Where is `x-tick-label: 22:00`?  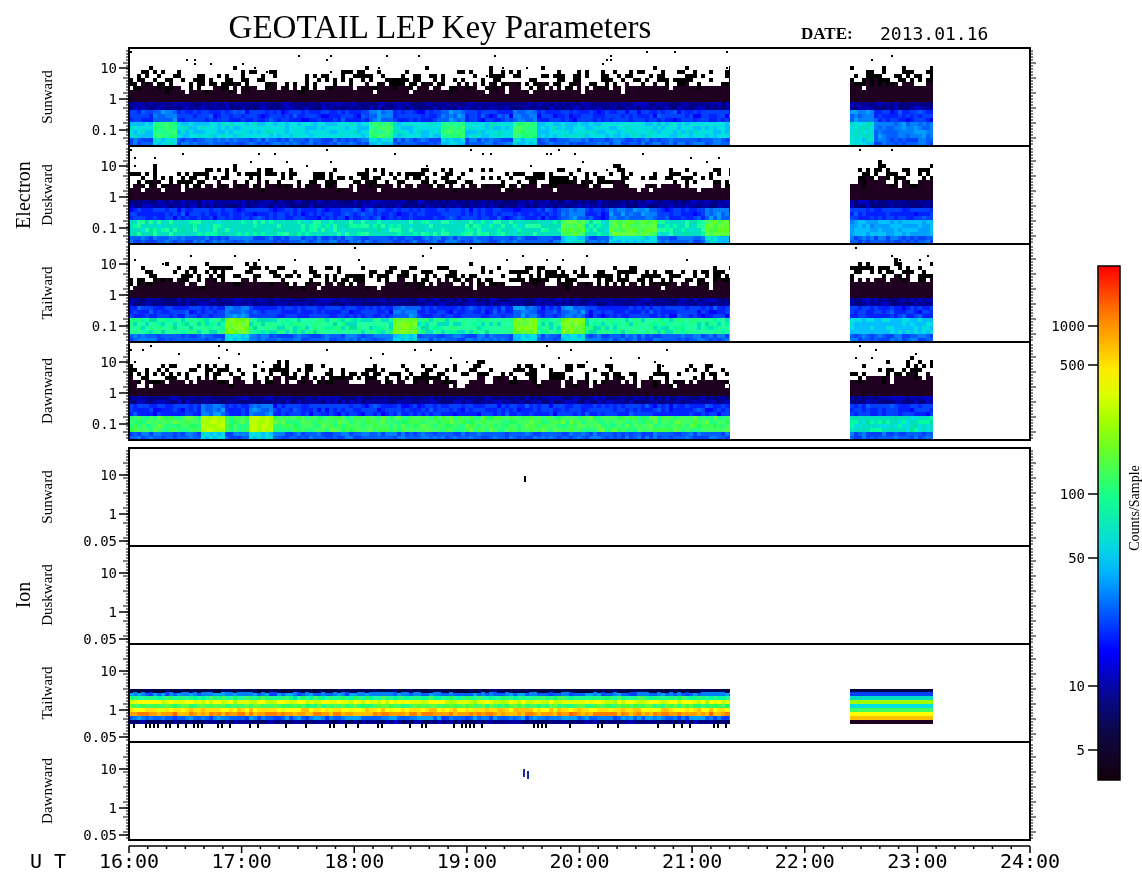 x-tick-label: 22:00 is located at coordinates (804, 861).